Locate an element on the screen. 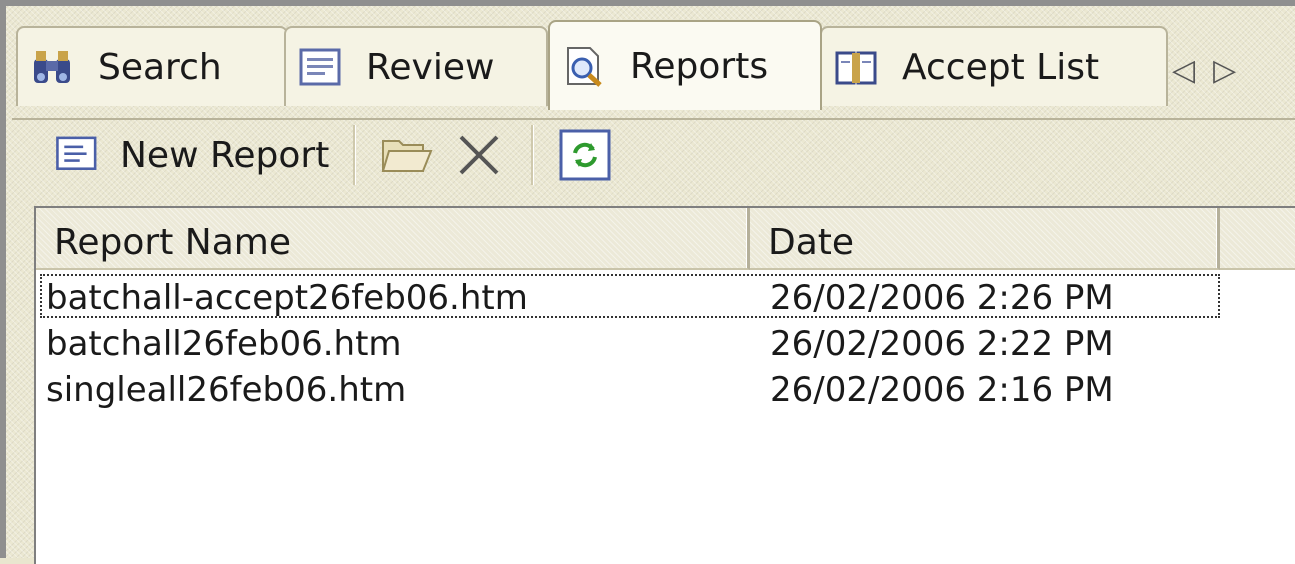 Image resolution: width=1295 pixels, height=564 pixels. new-report-button: New Report is located at coordinates (191, 155).